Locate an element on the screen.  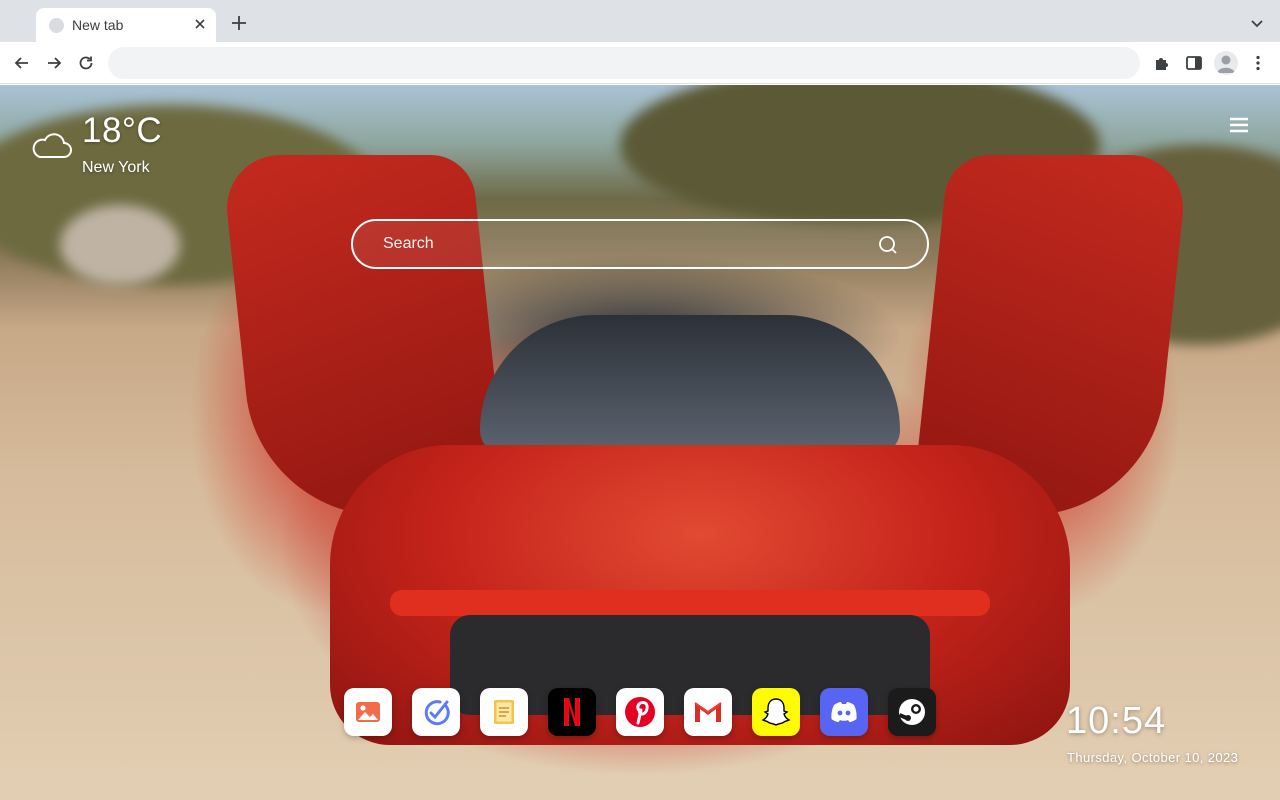
notes-app-icon is located at coordinates (504, 712).